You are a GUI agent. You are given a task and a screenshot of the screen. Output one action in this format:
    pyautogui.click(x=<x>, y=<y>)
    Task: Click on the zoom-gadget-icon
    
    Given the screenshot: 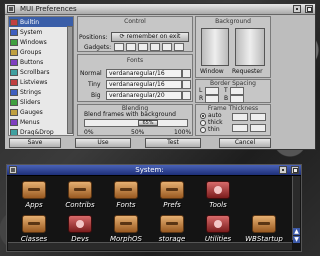 What is the action you would take?
    pyautogui.click(x=297, y=9)
    